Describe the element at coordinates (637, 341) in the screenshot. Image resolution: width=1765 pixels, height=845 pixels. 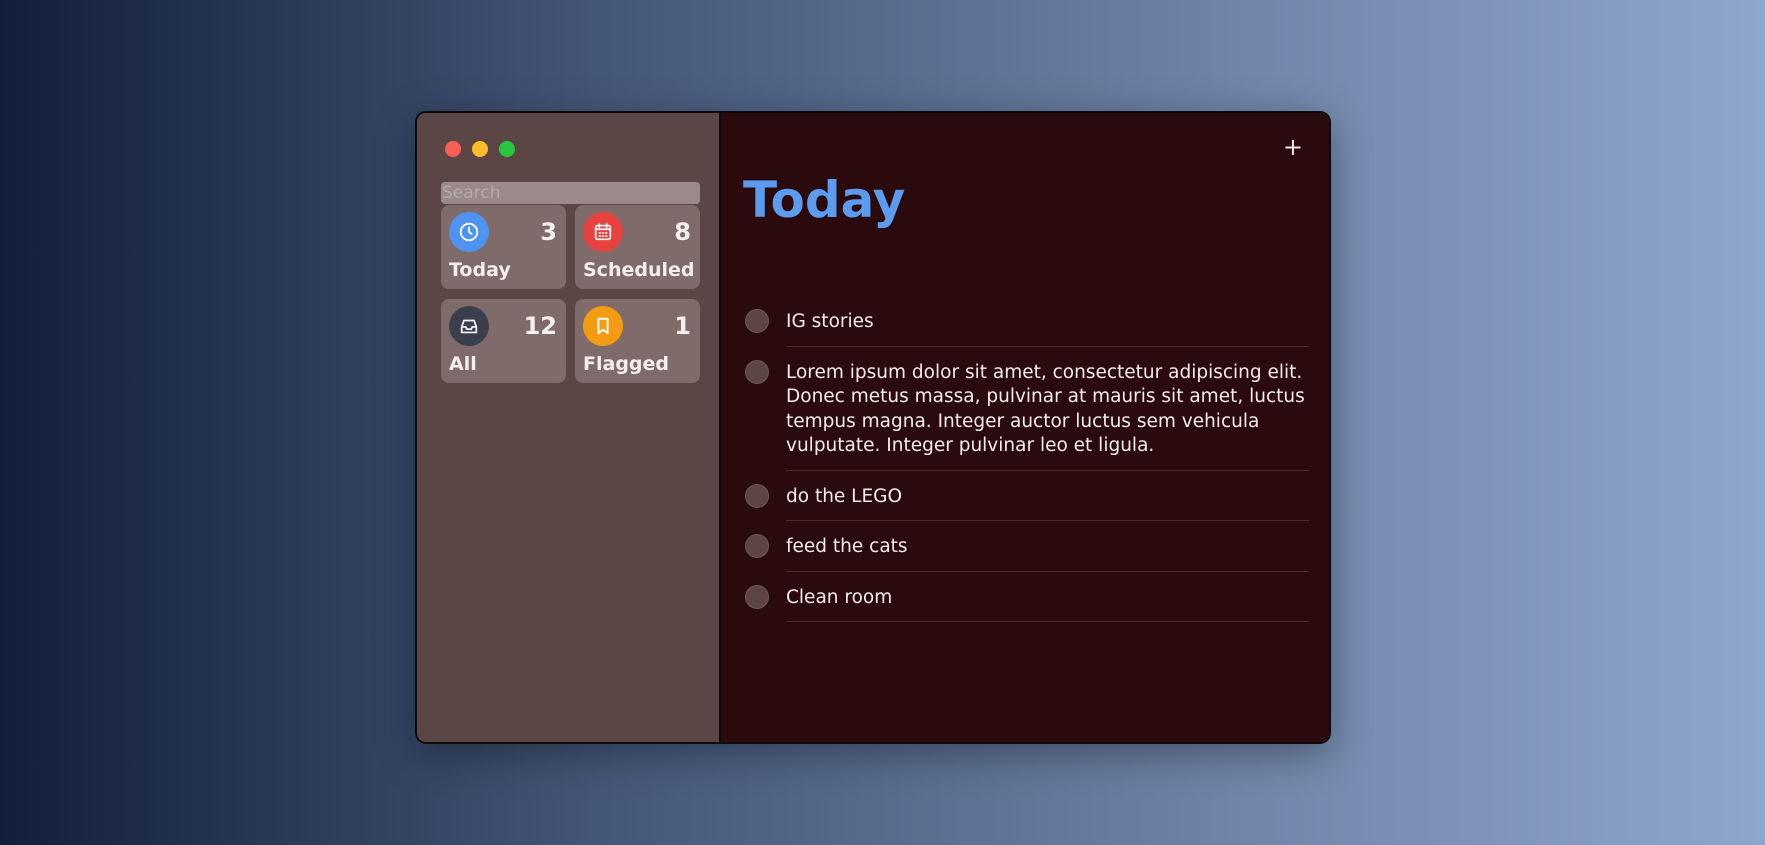
I see `smart-list-flagged: 1 Flagged` at that location.